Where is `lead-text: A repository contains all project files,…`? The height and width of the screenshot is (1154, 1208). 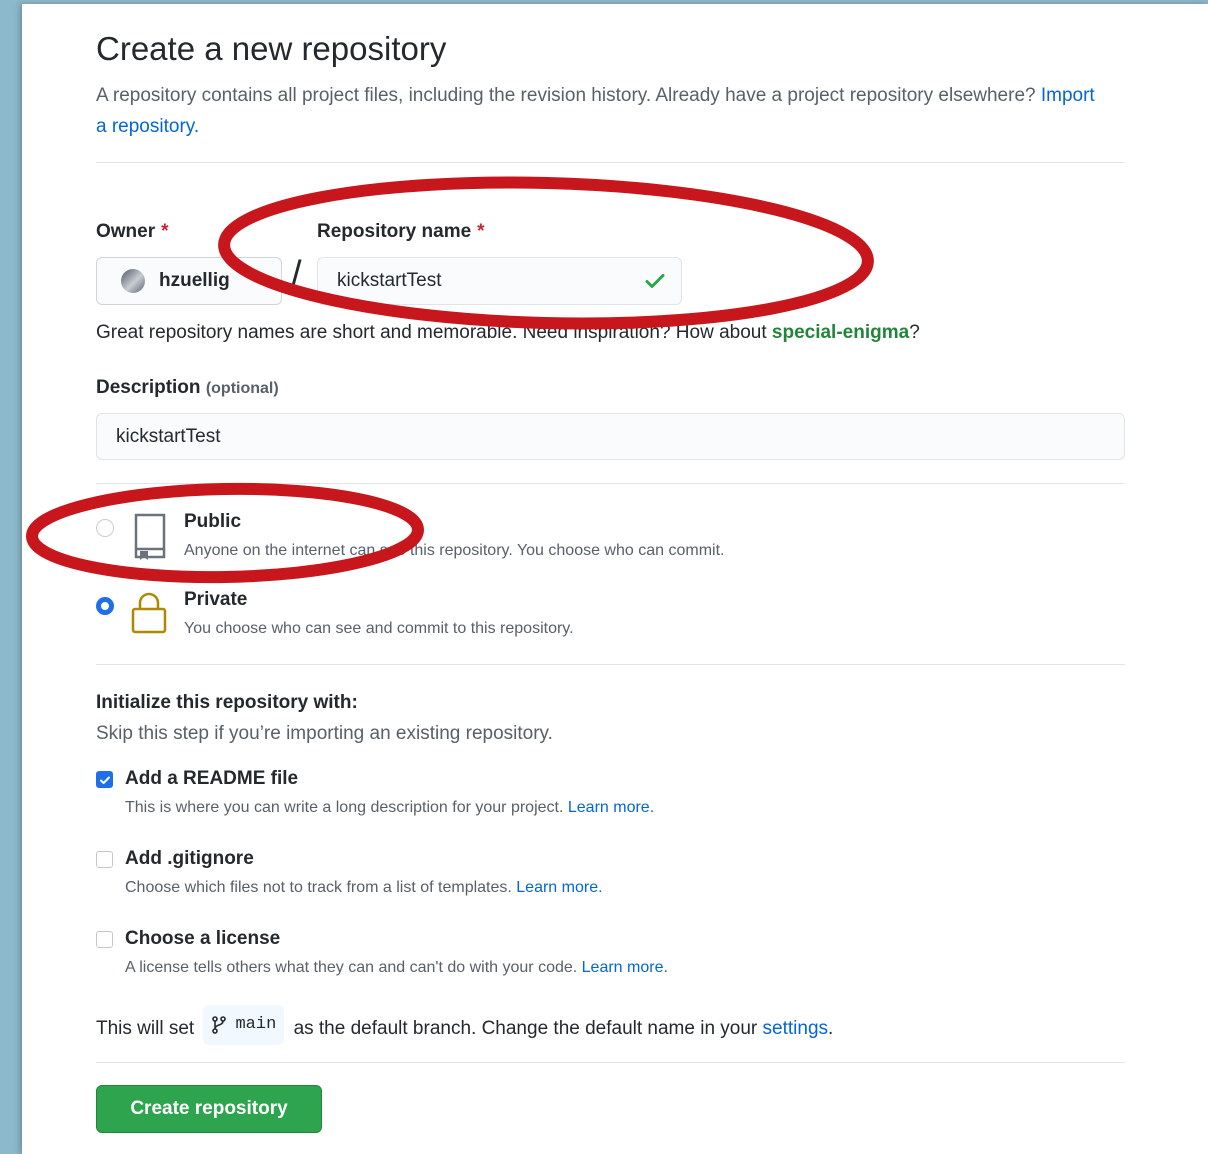 lead-text: A repository contains all project files,… is located at coordinates (566, 95).